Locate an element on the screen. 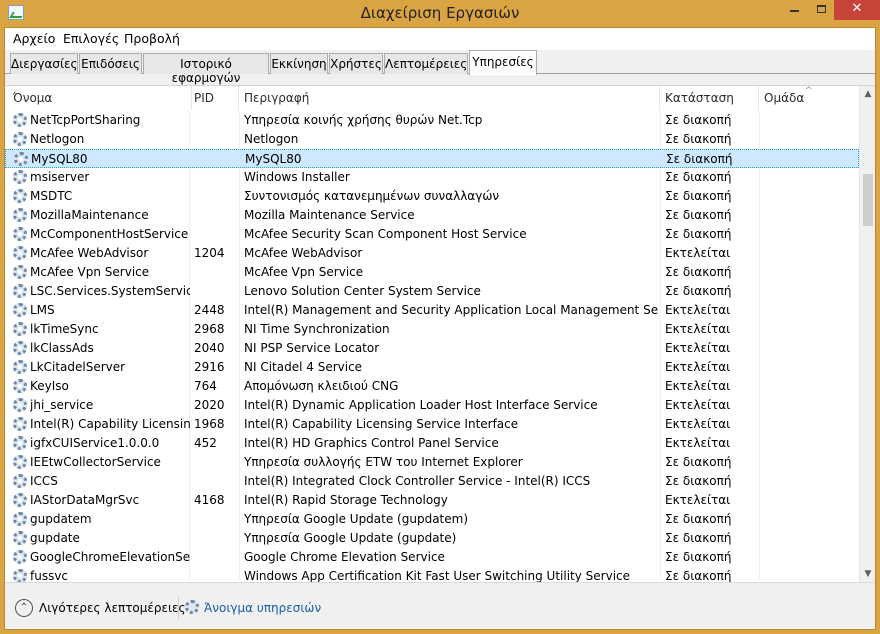 Image resolution: width=880 pixels, height=634 pixels. service-description: McAfee WebAdvisor is located at coordinates (303, 253).